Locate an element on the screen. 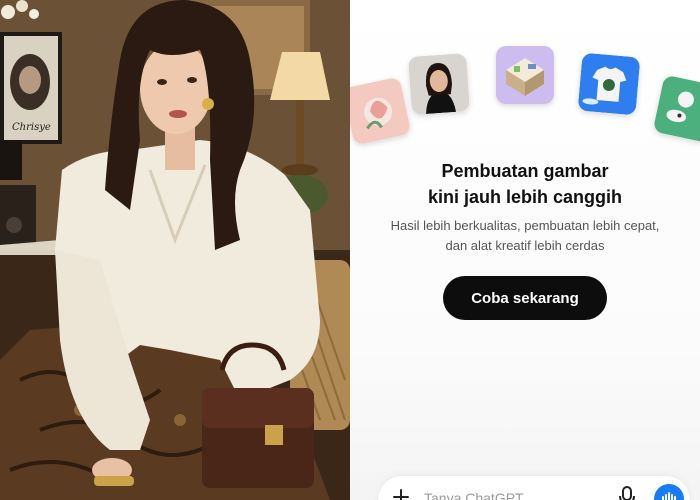  floral-art-thumbnail is located at coordinates (381, 111).